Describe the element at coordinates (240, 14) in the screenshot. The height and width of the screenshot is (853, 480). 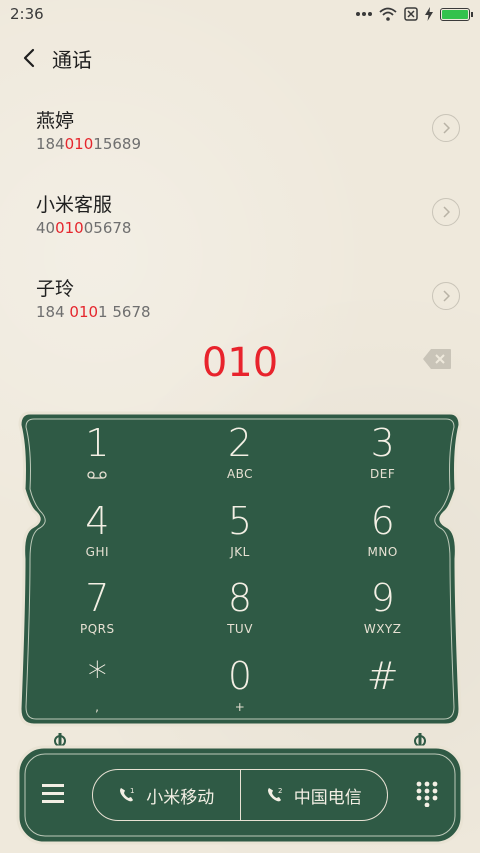
I see `status-bar: 2:36` at that location.